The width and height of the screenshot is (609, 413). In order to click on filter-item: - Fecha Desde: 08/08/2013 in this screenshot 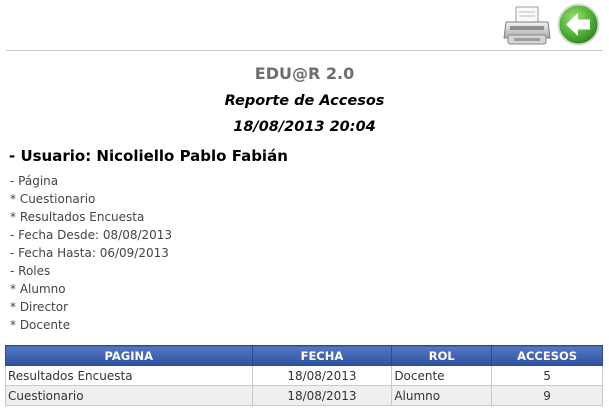, I will do `click(91, 235)`.